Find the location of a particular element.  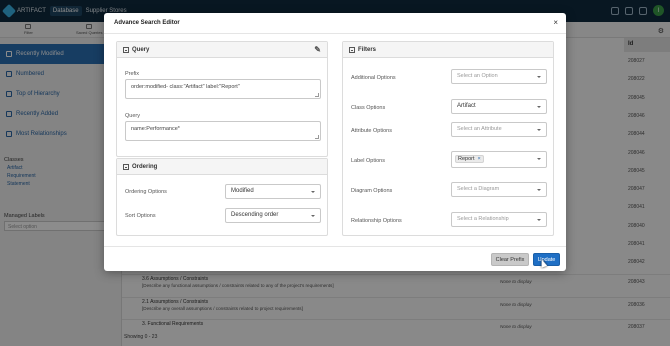

clear-prefix-button: Clear Prefix is located at coordinates (510, 259).